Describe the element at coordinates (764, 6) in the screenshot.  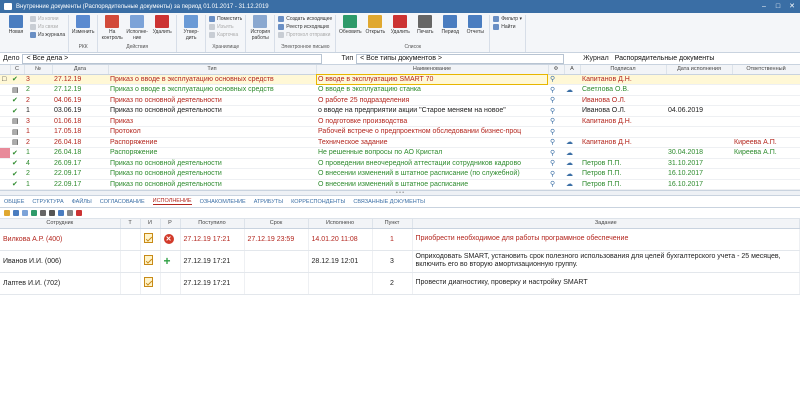
I see `minimize-button: –` at that location.